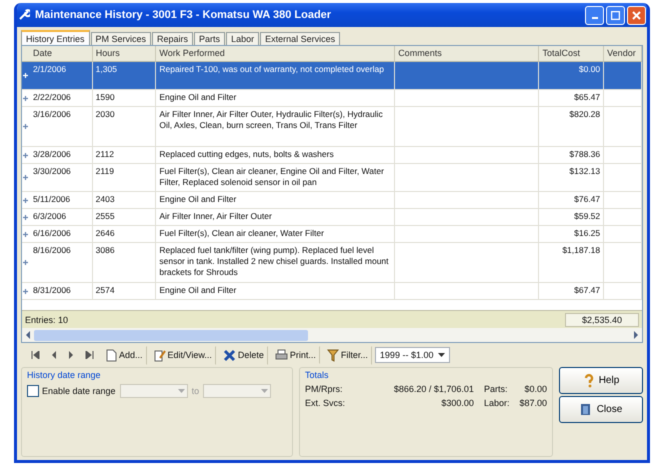 The width and height of the screenshot is (663, 467). I want to click on to-label: to, so click(196, 391).